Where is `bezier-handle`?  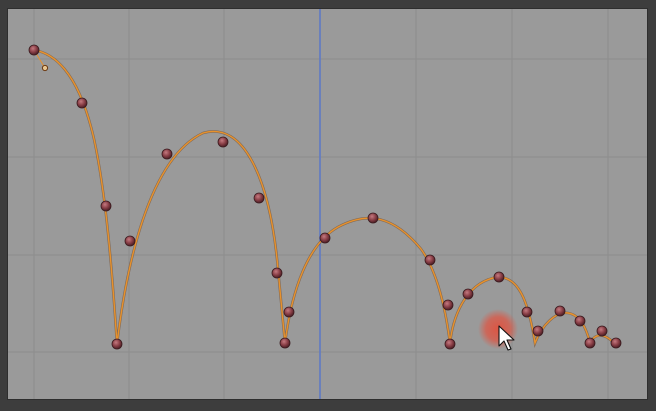 bezier-handle is located at coordinates (45, 68).